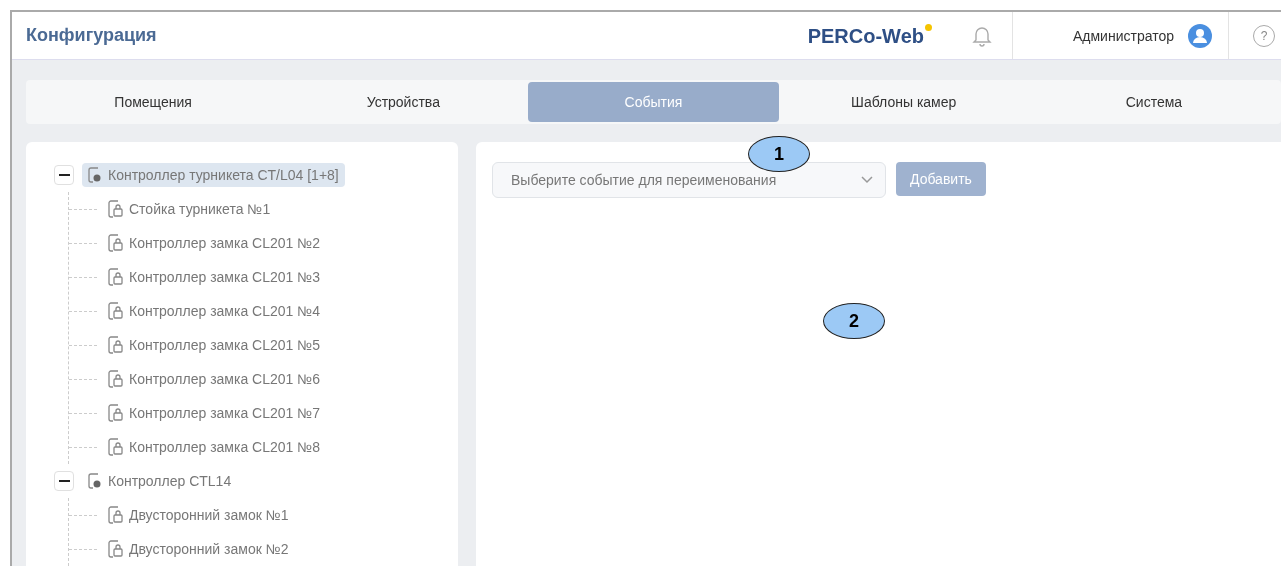 Image resolution: width=1281 pixels, height=566 pixels. Describe the element at coordinates (214, 345) in the screenshot. I see `tree-item: Контроллер замка CL201 №5` at that location.